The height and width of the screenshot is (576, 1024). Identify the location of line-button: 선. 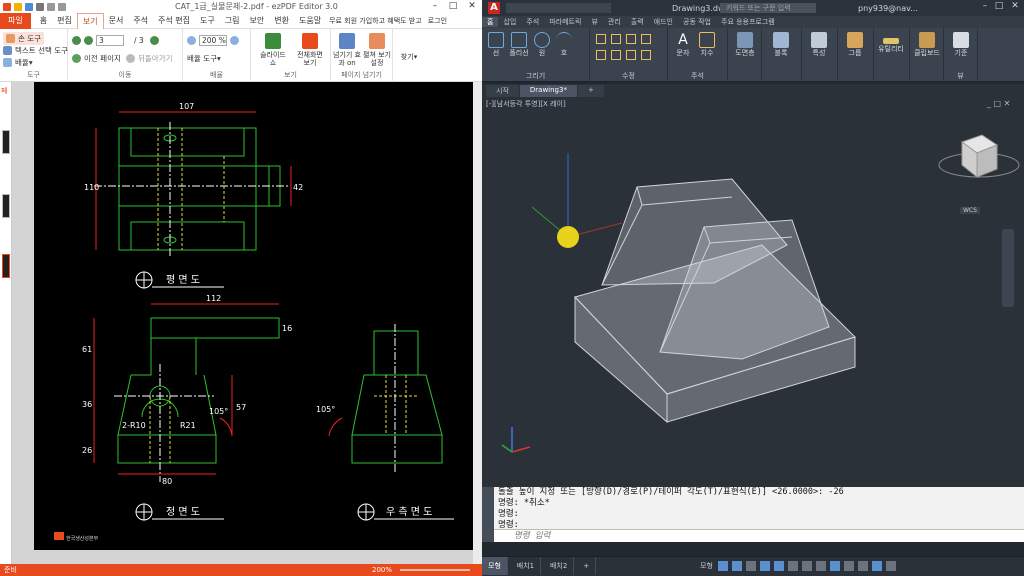
(496, 44).